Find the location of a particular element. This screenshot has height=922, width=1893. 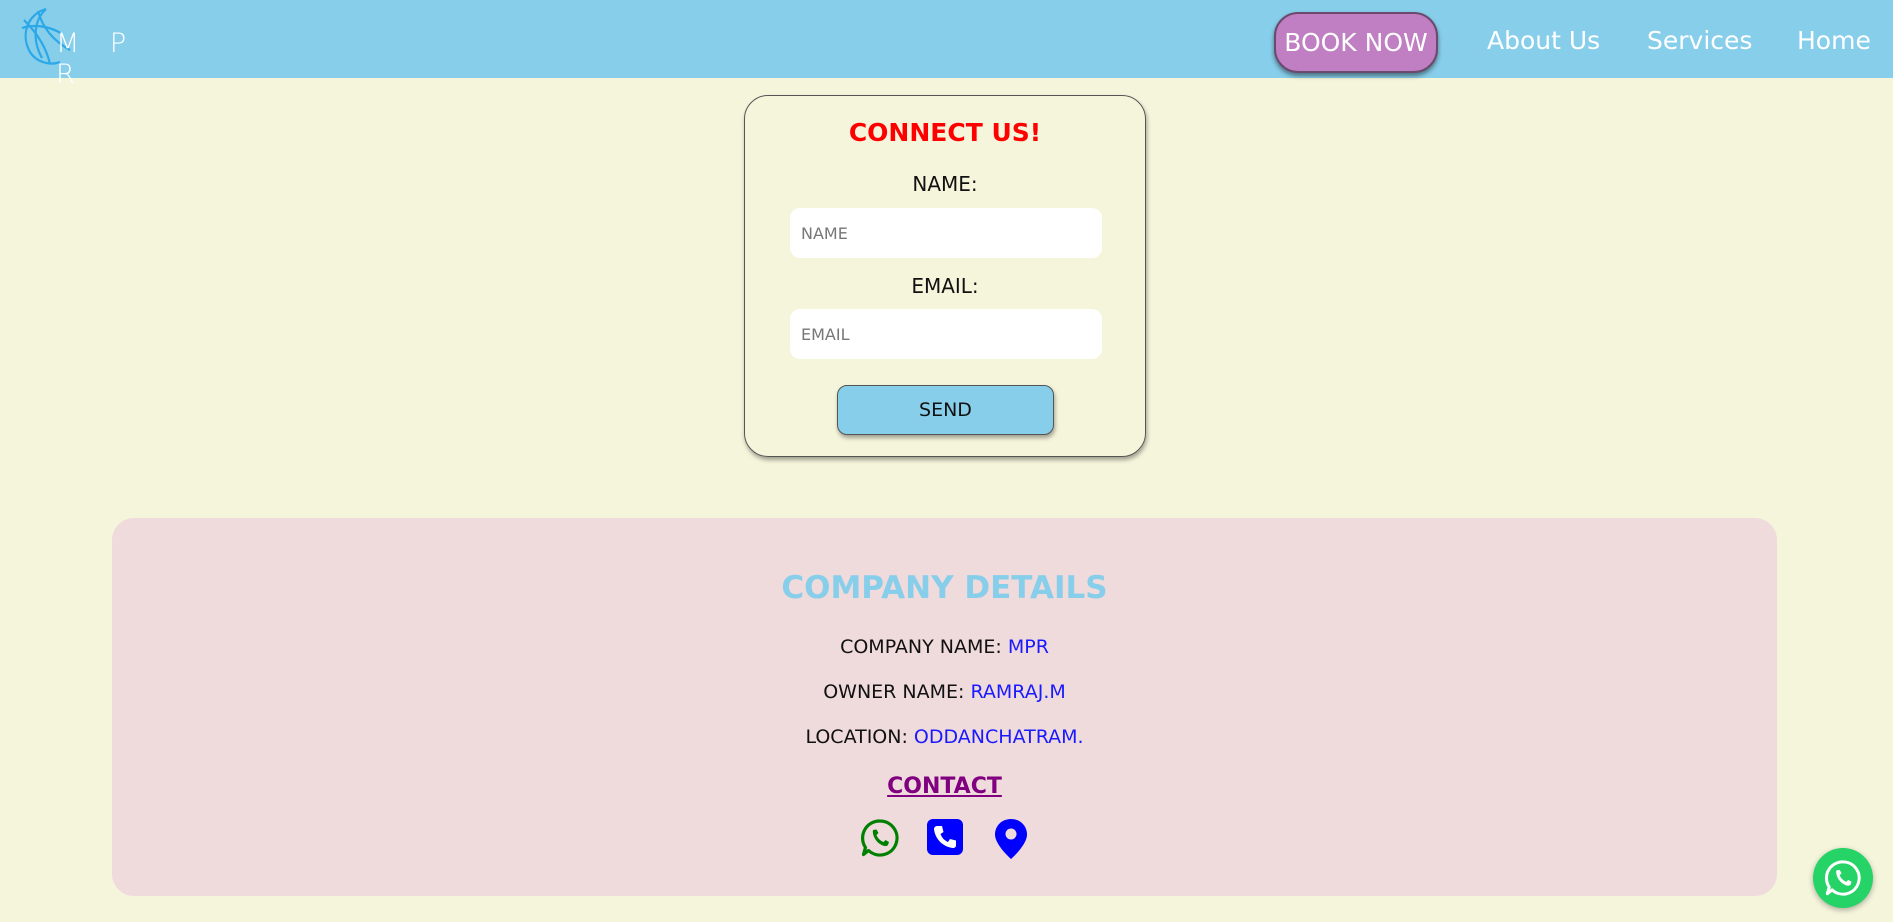

name-label: NAME: is located at coordinates (945, 184).